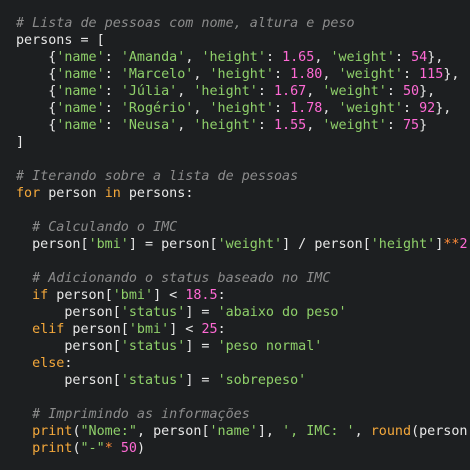 This screenshot has width=470, height=470. Describe the element at coordinates (108, 448) in the screenshot. I see `code-operator: *` at that location.